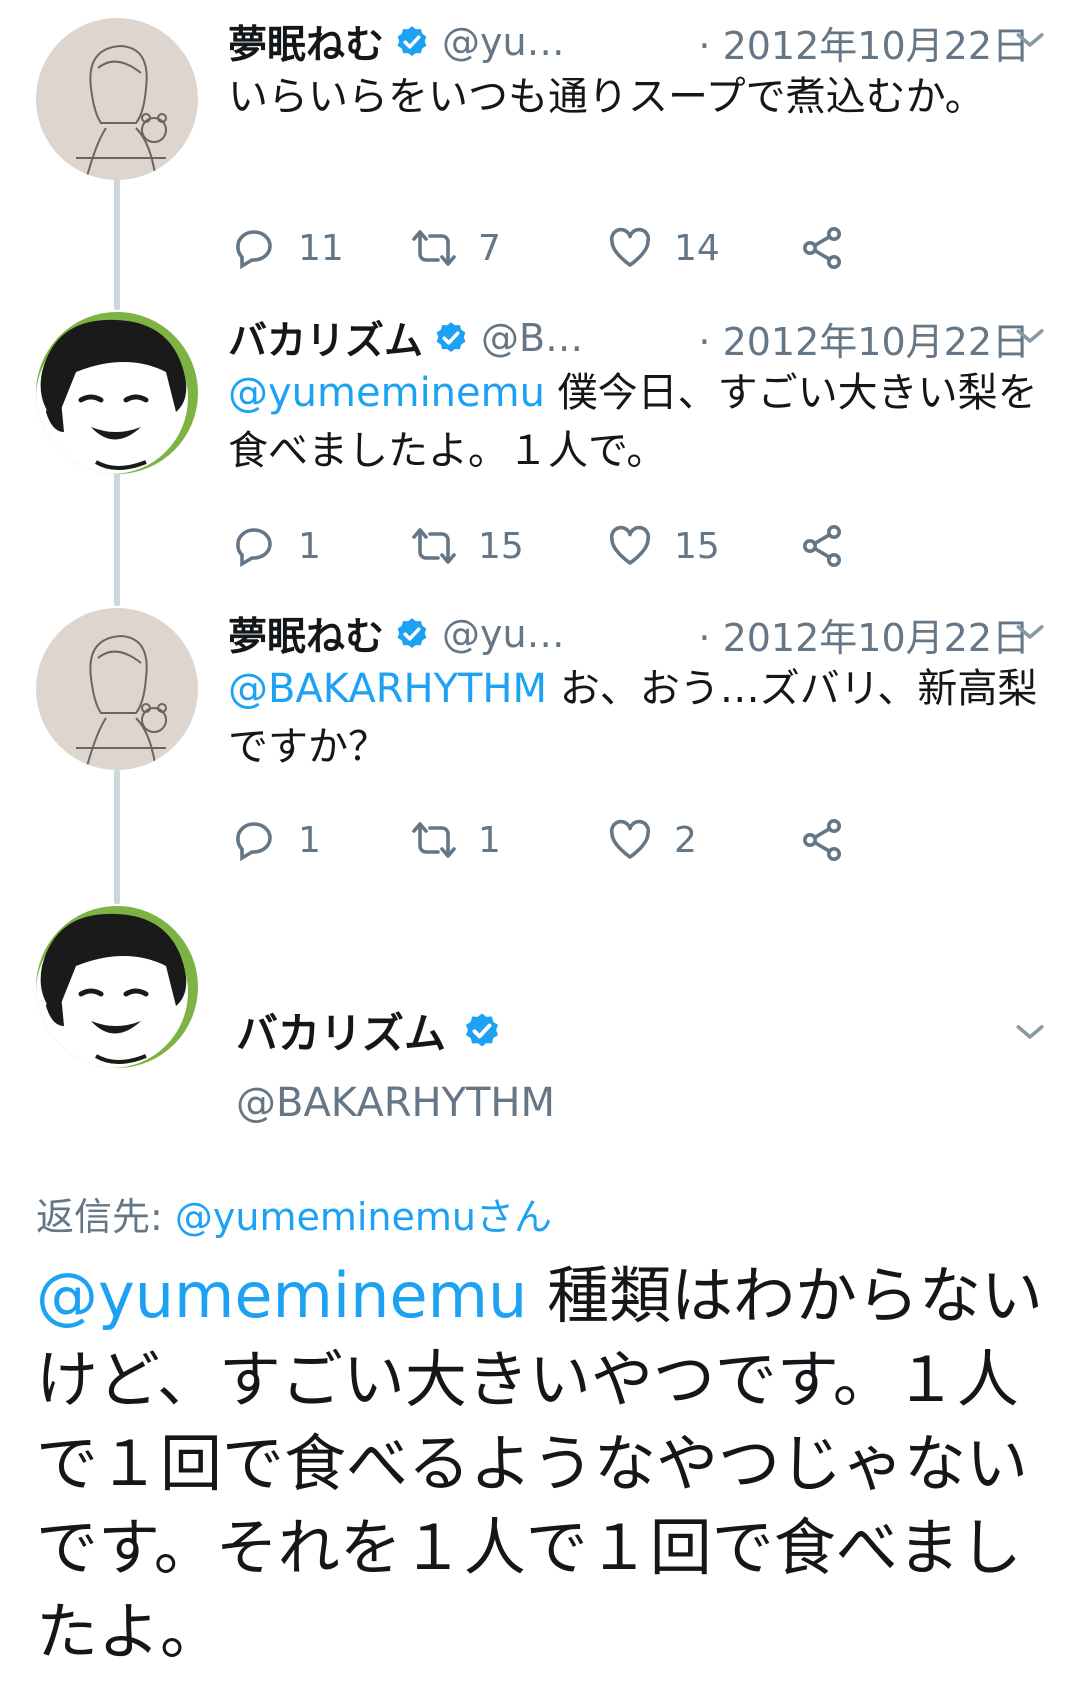 Image resolution: width=1080 pixels, height=1701 pixels. What do you see at coordinates (489, 840) in the screenshot?
I see `retweet-count: 1` at bounding box center [489, 840].